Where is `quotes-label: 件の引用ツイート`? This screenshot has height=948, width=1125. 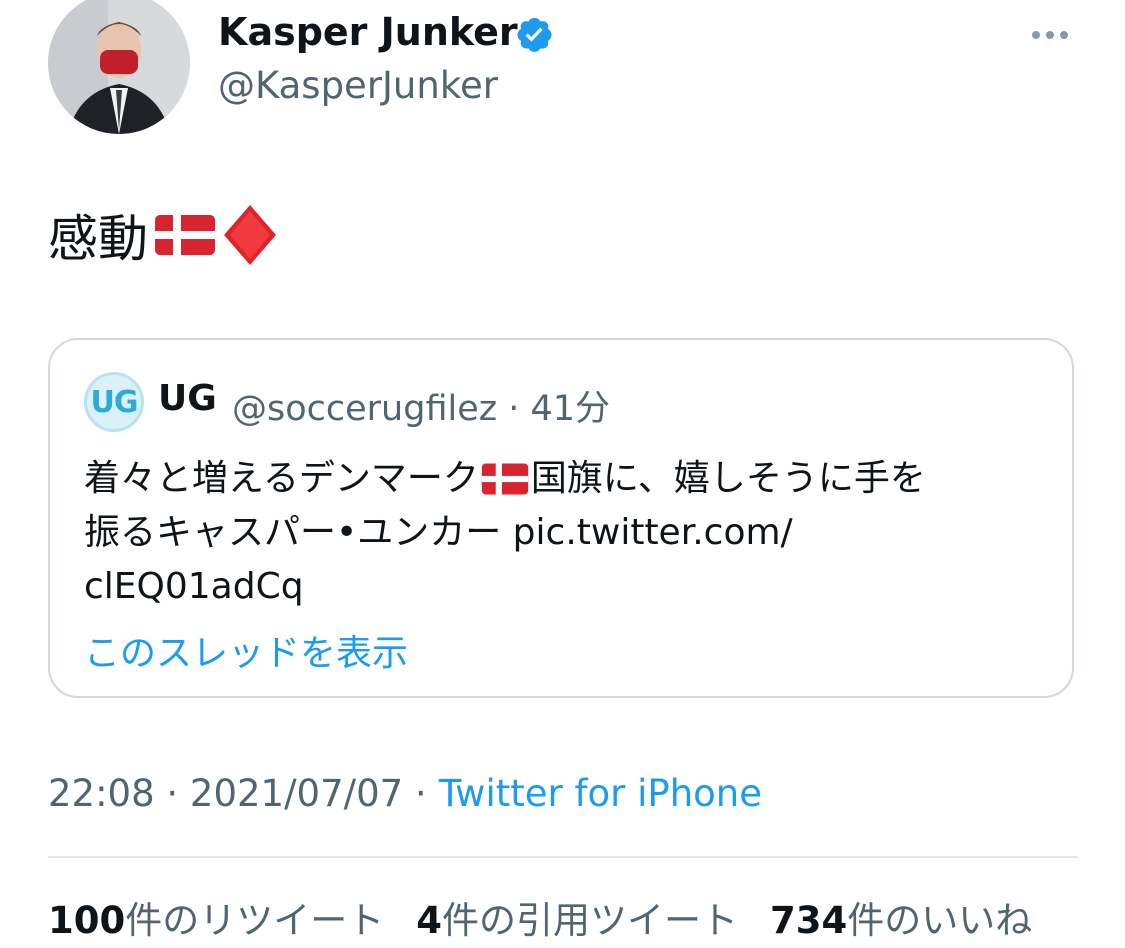 quotes-label: 件の引用ツイート is located at coordinates (589, 920).